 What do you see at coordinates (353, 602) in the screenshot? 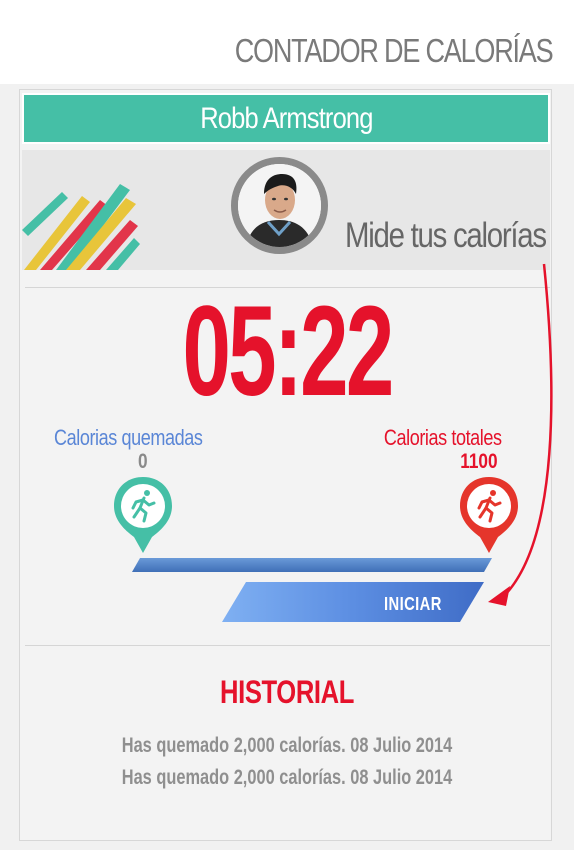
I see `start-button` at bounding box center [353, 602].